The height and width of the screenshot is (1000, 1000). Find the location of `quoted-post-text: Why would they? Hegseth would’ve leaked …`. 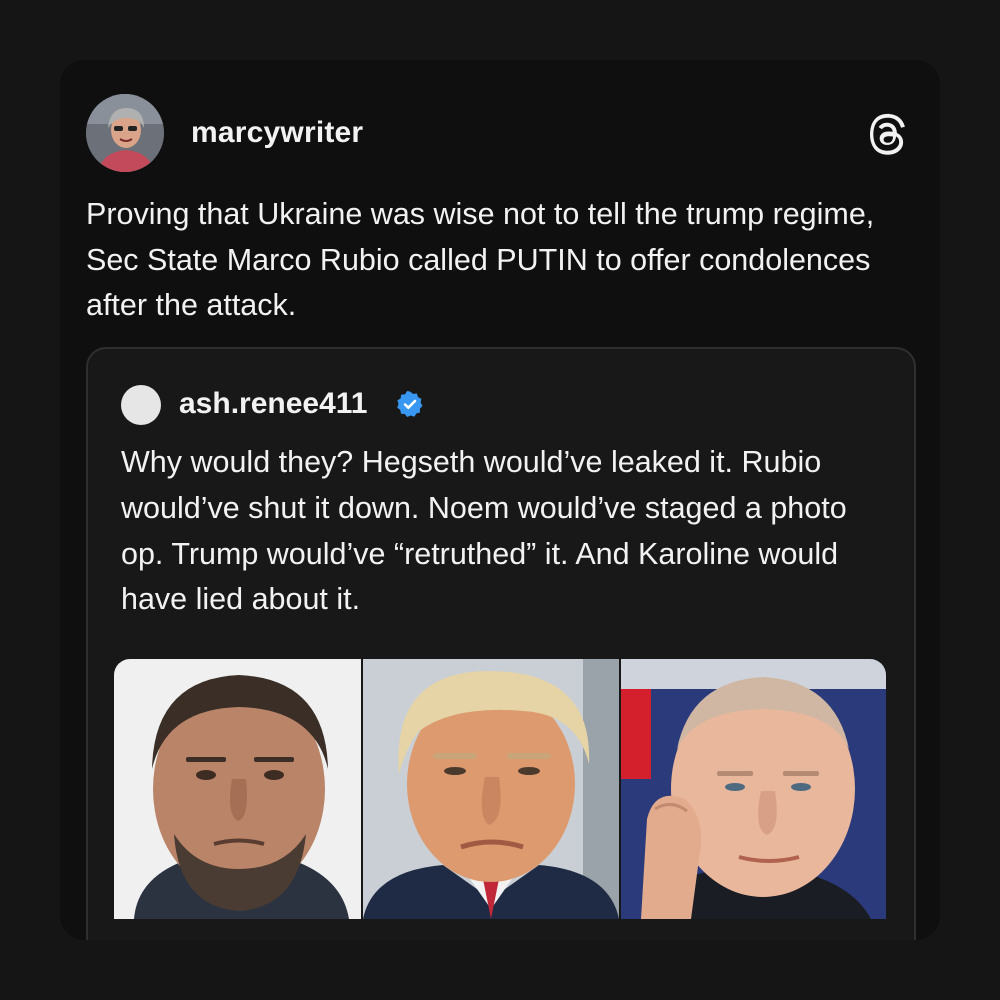

quoted-post-text: Why would they? Hegseth would’ve leaked … is located at coordinates (484, 531).